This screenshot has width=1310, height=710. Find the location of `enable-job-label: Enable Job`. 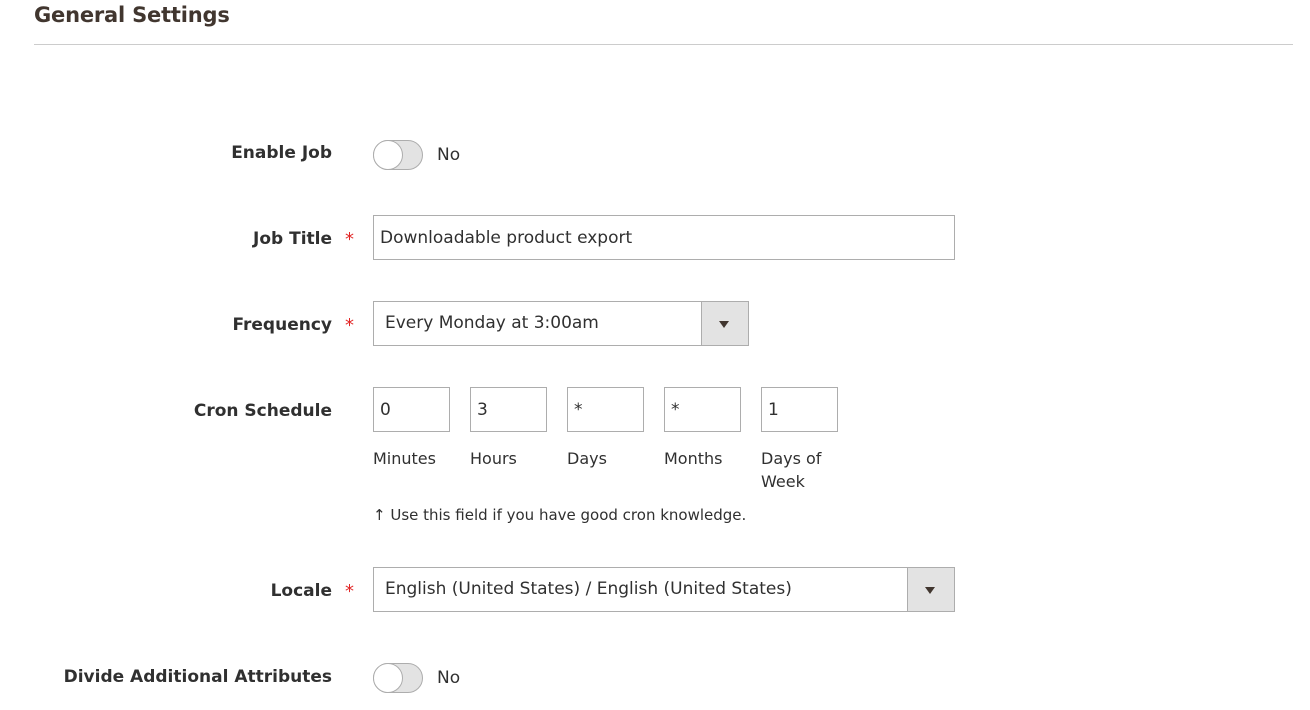

enable-job-label: Enable Job is located at coordinates (281, 153).